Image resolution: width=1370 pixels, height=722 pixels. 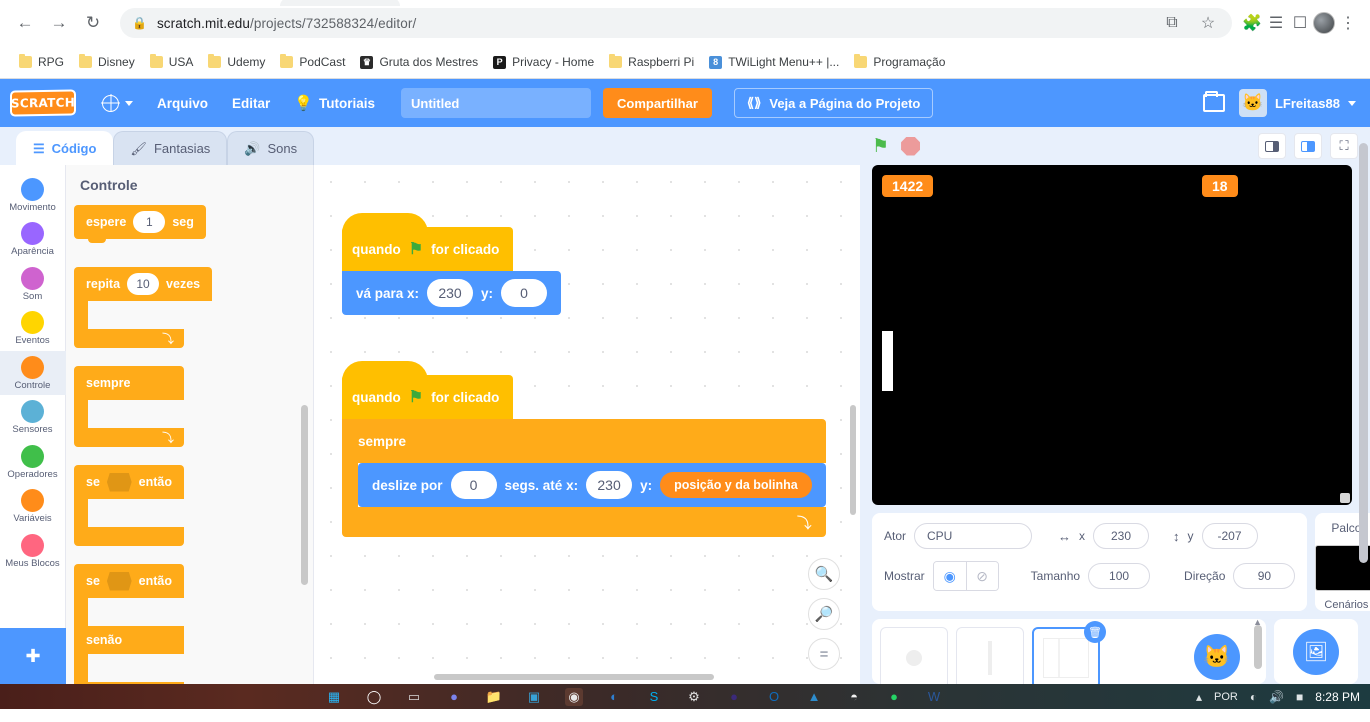 I want to click on sidebar-item-som: Som, so click(x=33, y=284).